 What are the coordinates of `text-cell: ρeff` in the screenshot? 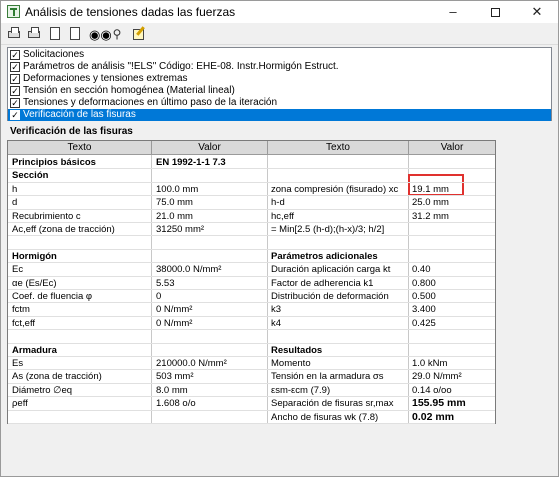 It's located at (81, 403).